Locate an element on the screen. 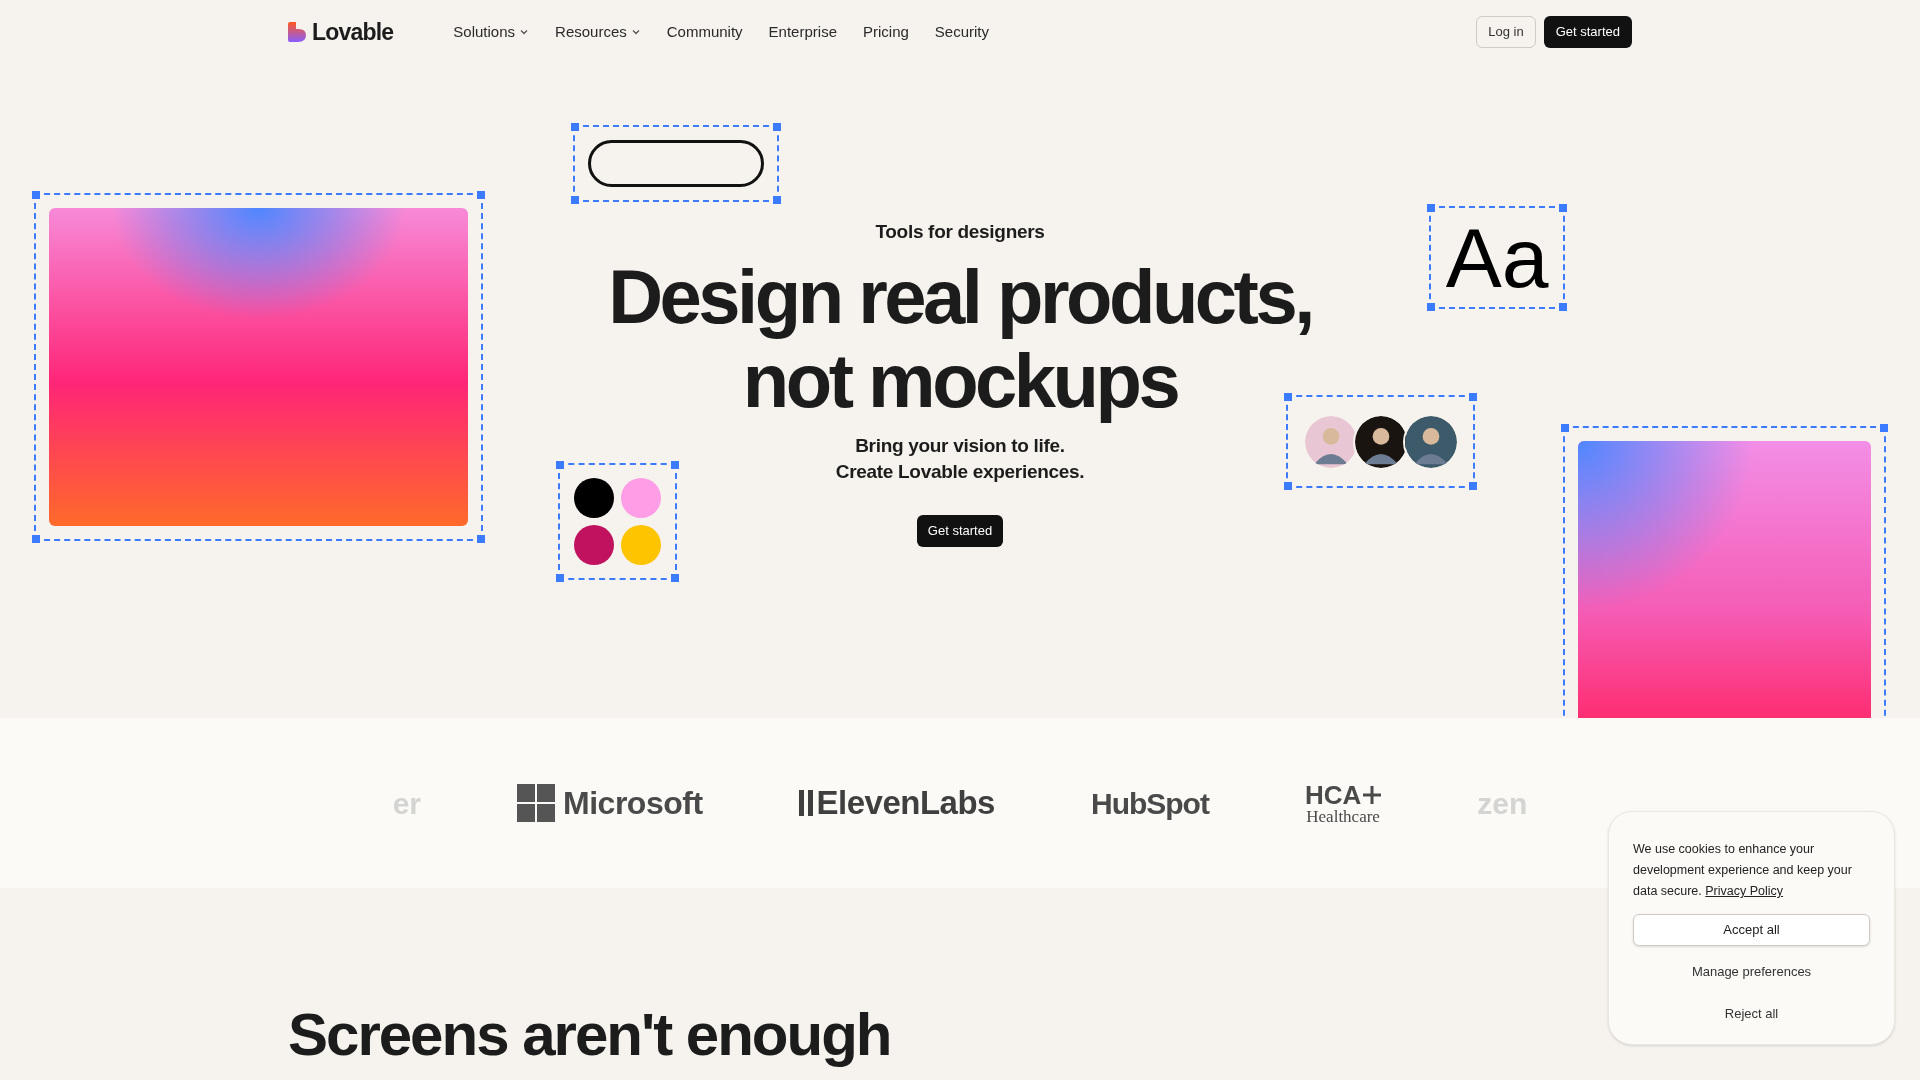 Image resolution: width=1920 pixels, height=1080 pixels. nav-link: Pricing is located at coordinates (886, 32).